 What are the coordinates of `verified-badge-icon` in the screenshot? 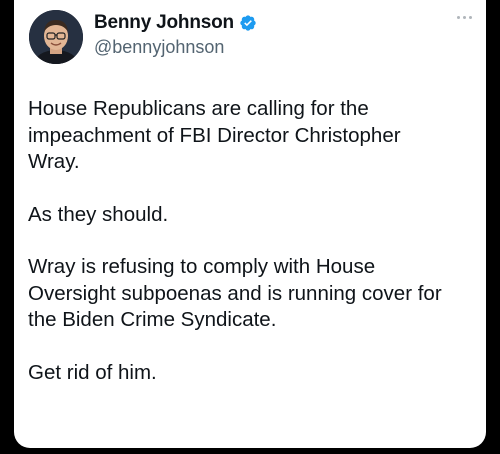 It's located at (248, 23).